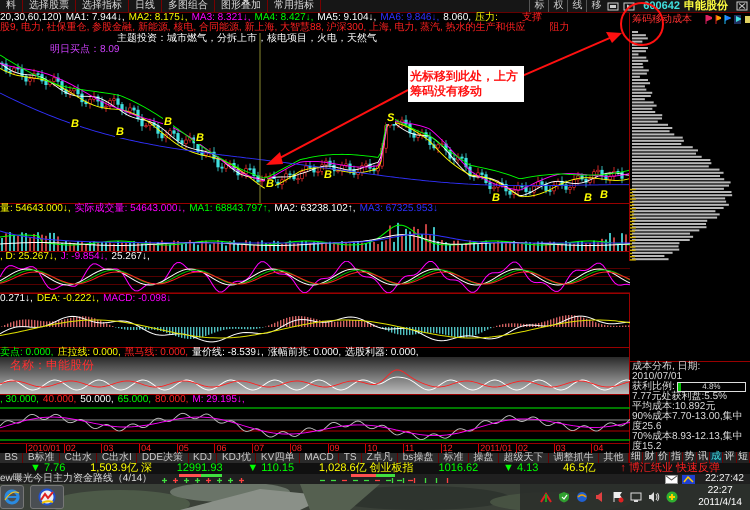 The image size is (750, 510). Describe the element at coordinates (48, 468) in the screenshot. I see `market-reading: ▼ 7.76` at that location.